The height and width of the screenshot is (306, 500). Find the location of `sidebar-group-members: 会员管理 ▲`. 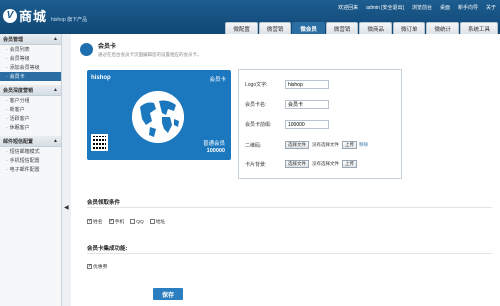

sidebar-group-members: 会员管理 ▲ is located at coordinates (30, 39).